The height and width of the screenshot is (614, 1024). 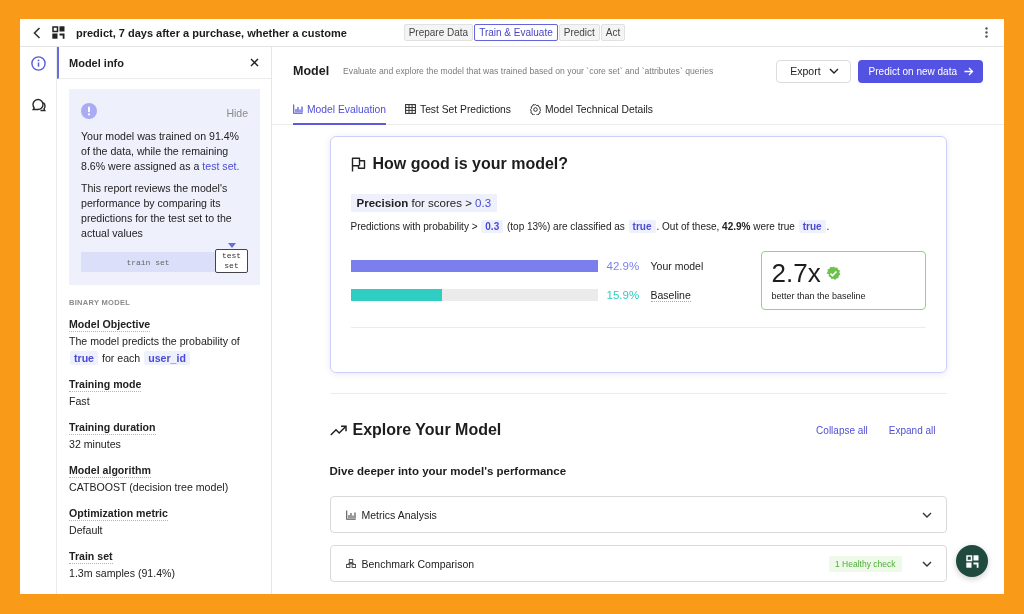 I want to click on train-segment: train set, so click(x=148, y=262).